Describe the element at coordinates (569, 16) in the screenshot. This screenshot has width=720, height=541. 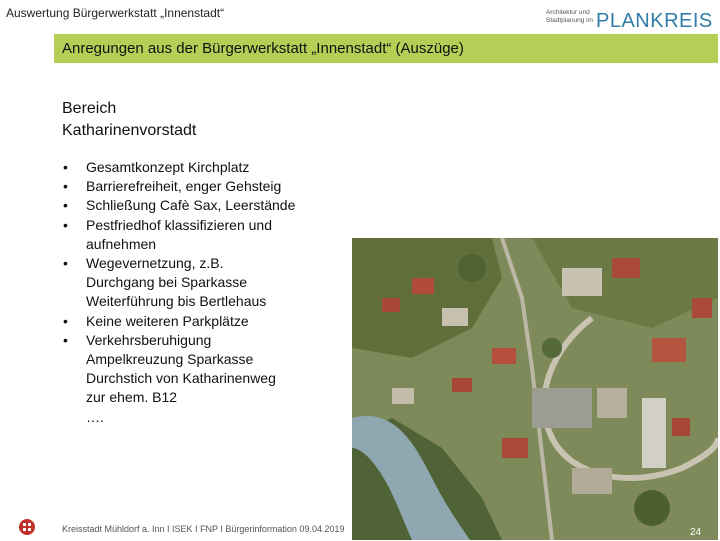
I see `logo-tagline: Architektur und Stadtplanung im` at that location.